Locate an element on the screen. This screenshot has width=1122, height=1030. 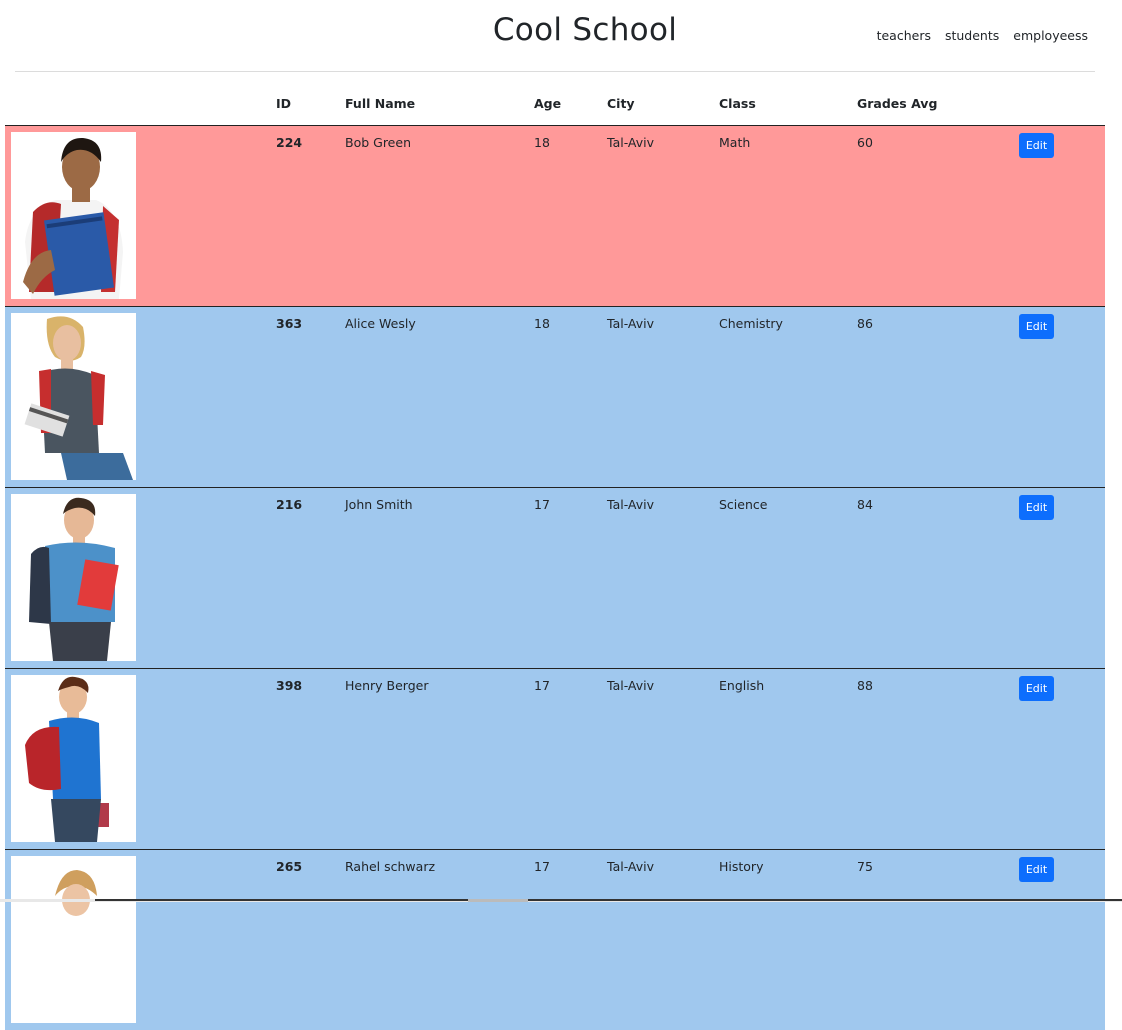
page-header: Cool School teachers students employeess is located at coordinates (561, 36).